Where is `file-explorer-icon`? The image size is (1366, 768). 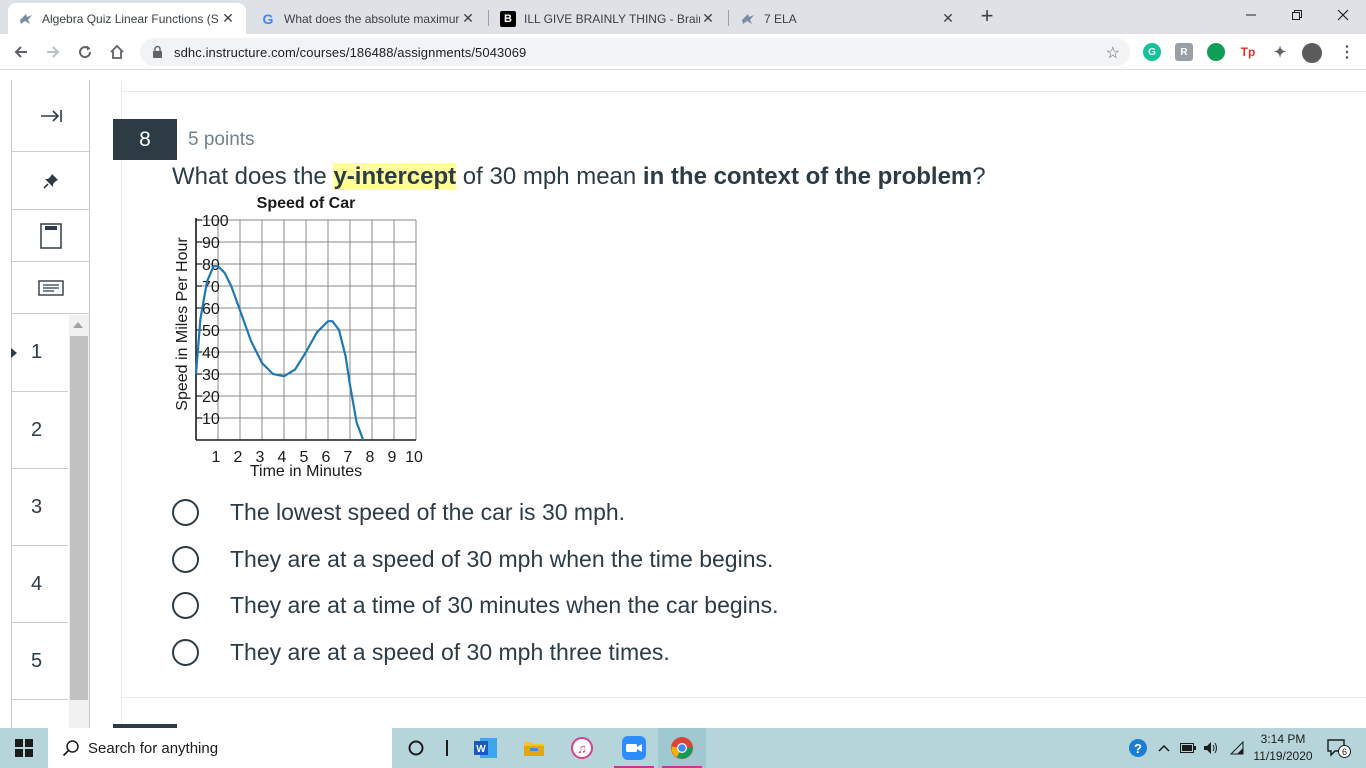
file-explorer-icon is located at coordinates (534, 748).